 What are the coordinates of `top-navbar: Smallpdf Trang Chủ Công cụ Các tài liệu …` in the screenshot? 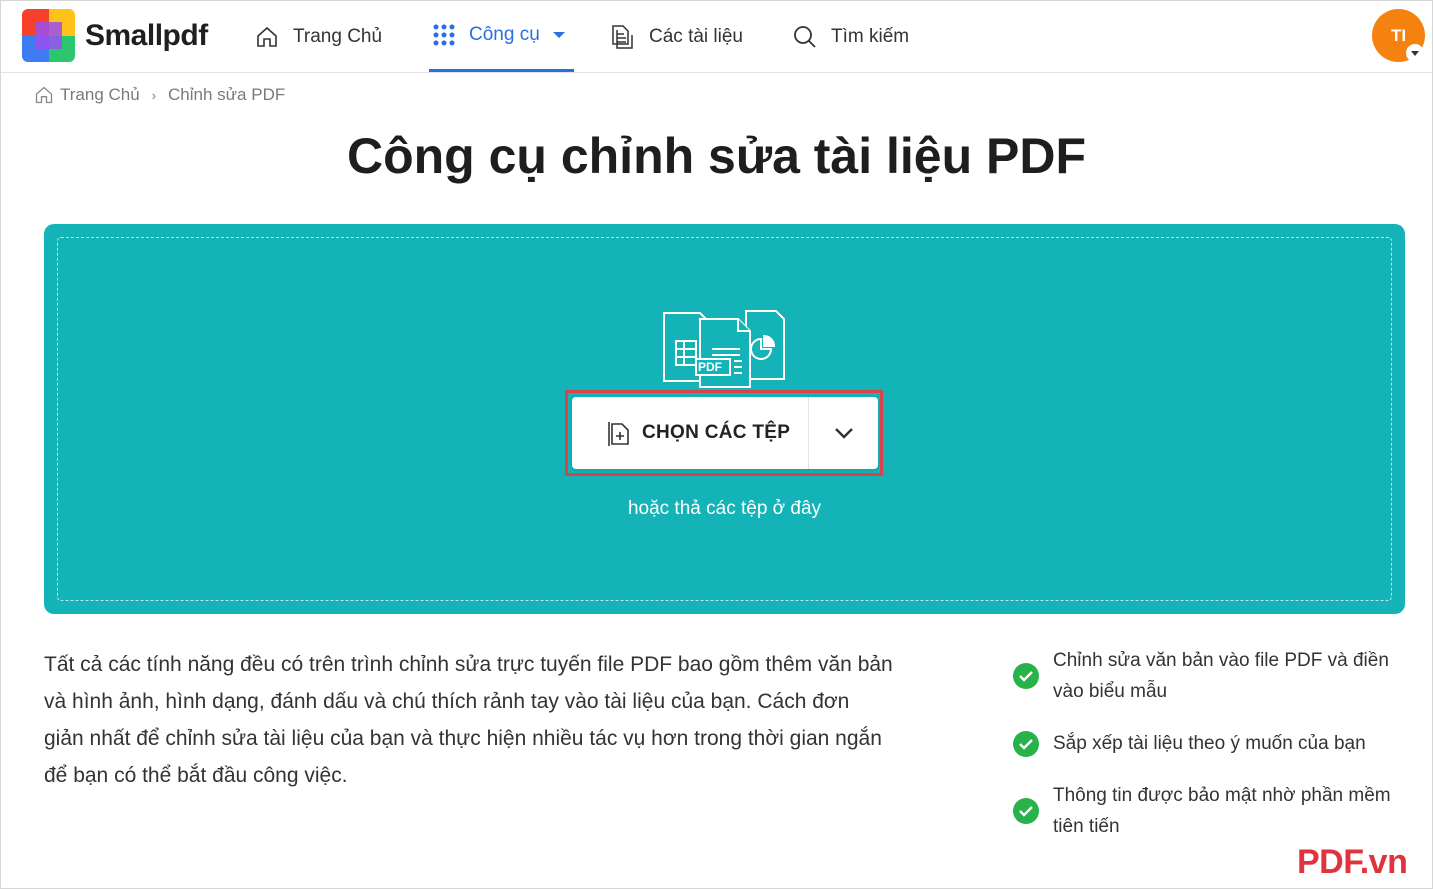 It's located at (716, 37).